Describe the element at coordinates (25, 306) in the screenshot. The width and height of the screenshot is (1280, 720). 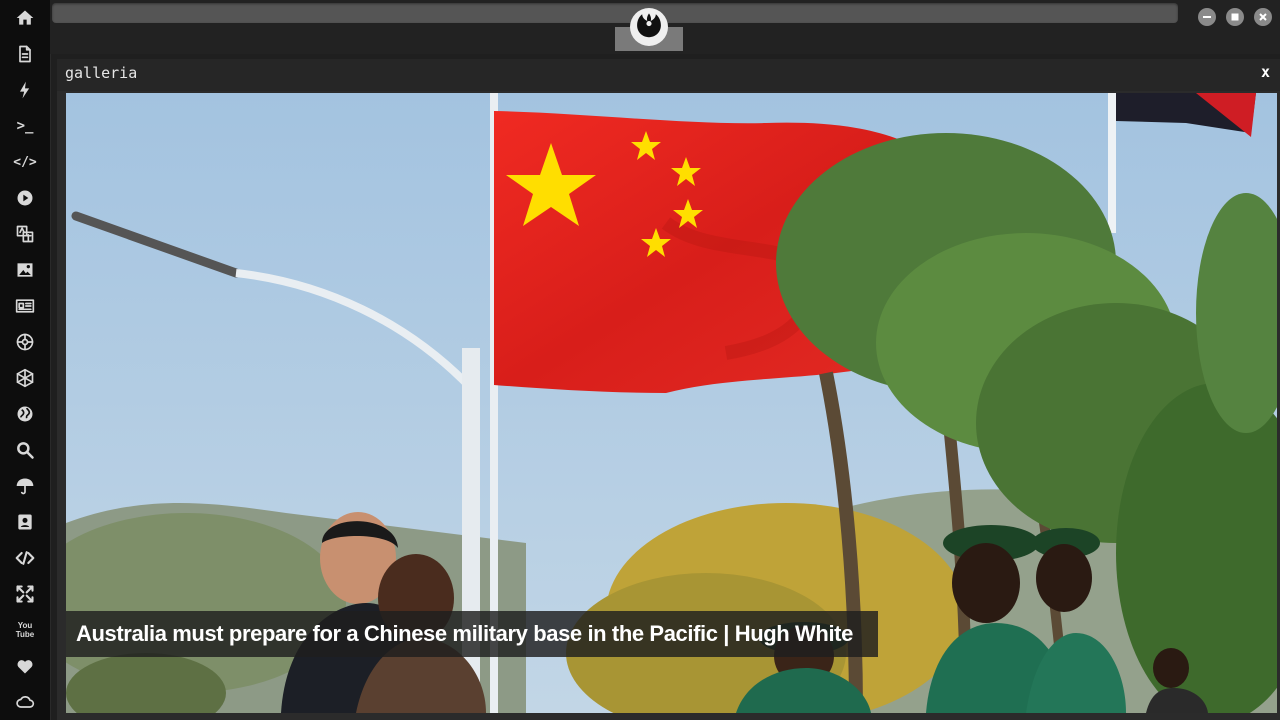
I see `newspaper-icon` at that location.